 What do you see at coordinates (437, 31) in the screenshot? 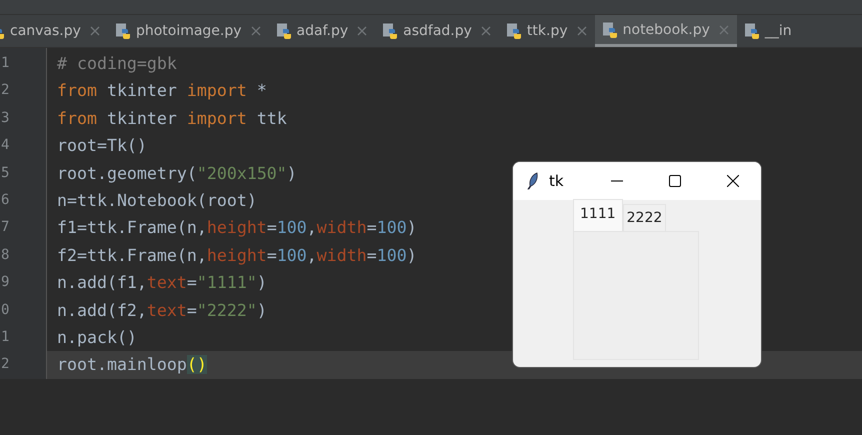
I see `editor-tab: asdfad.py` at bounding box center [437, 31].